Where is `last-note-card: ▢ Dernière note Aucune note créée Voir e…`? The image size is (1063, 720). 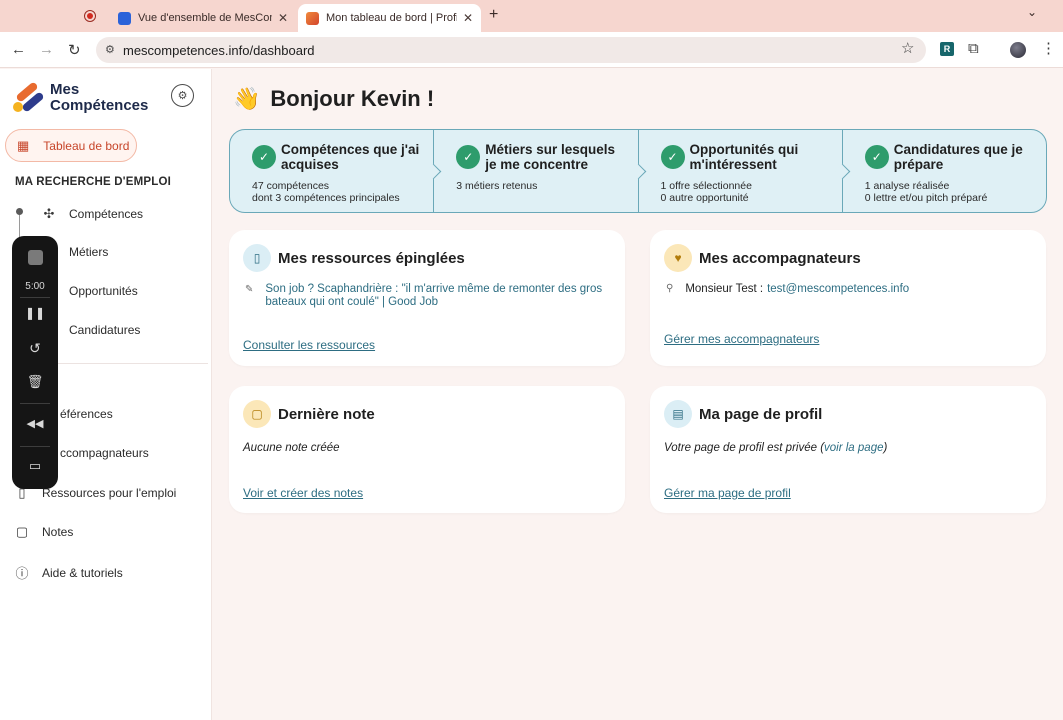
last-note-card: ▢ Dernière note Aucune note créée Voir e… is located at coordinates (427, 449).